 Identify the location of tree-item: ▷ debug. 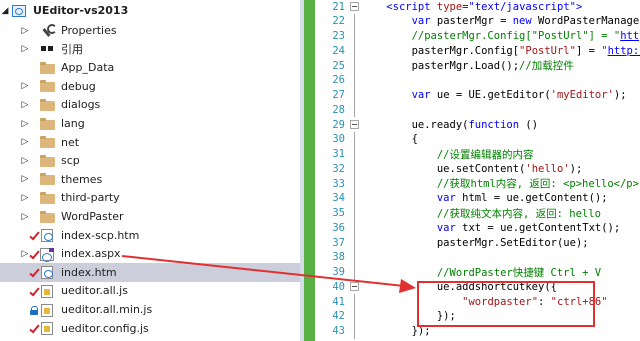
(150, 86).